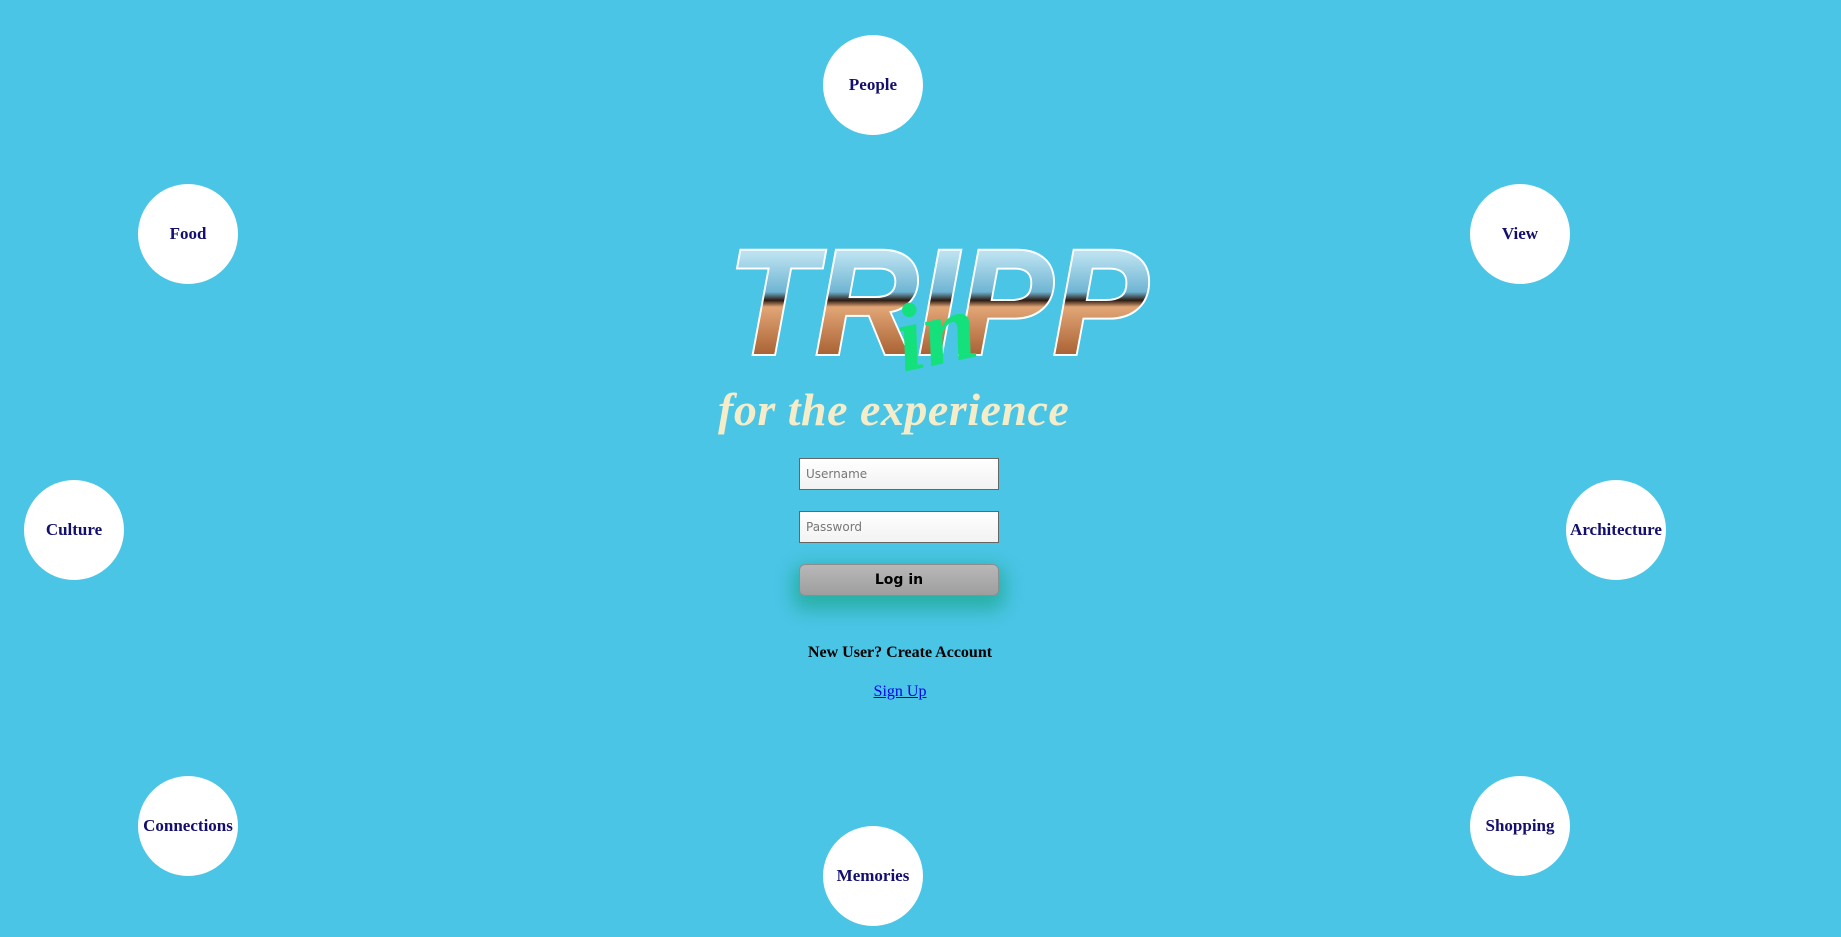 The image size is (1841, 937). I want to click on username-input, so click(899, 474).